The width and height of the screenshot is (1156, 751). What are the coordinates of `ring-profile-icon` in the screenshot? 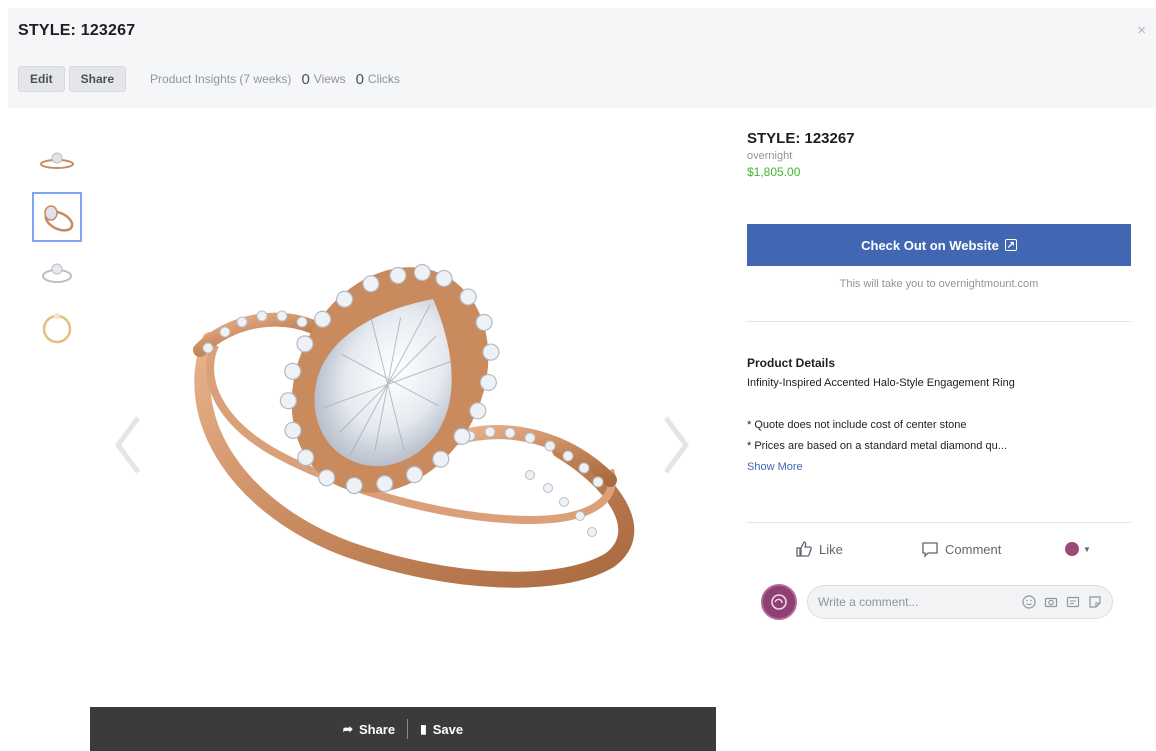 It's located at (57, 273).